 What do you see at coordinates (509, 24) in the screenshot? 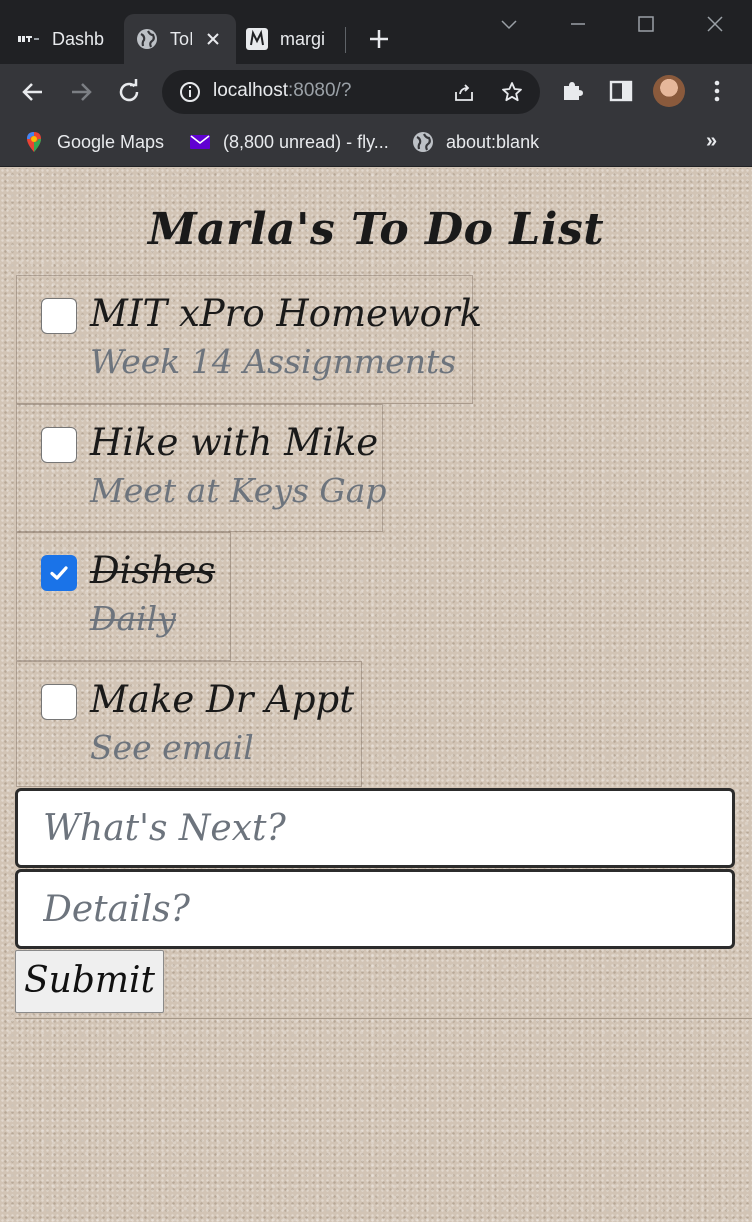
I see `tab-search-chevron-icon` at bounding box center [509, 24].